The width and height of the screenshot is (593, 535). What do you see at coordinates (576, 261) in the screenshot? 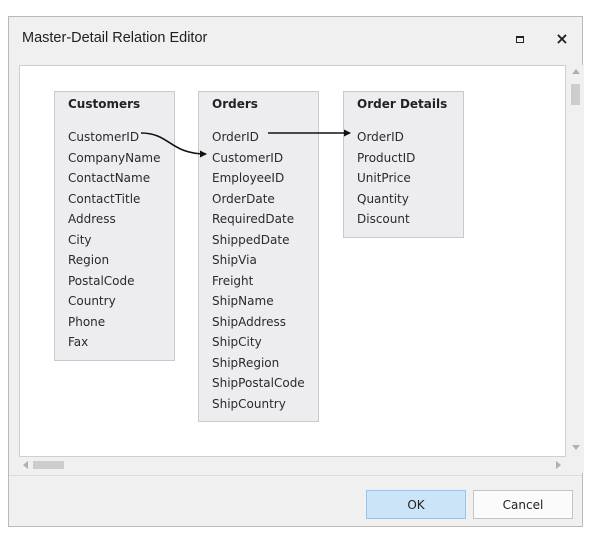
I see `vertical-scrollbar` at bounding box center [576, 261].